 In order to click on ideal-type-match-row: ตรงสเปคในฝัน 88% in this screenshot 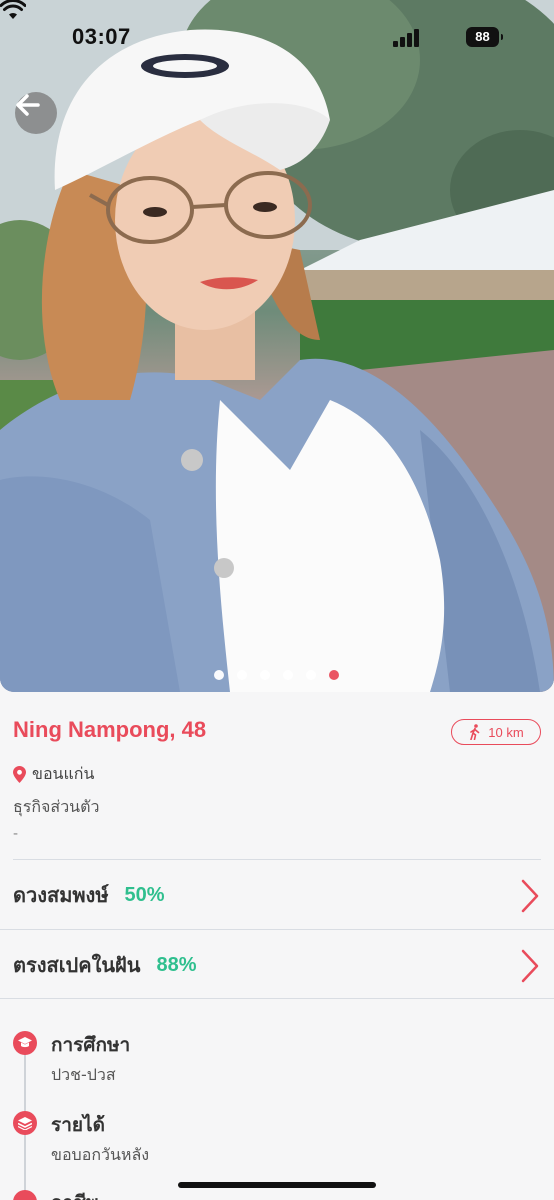, I will do `click(277, 965)`.